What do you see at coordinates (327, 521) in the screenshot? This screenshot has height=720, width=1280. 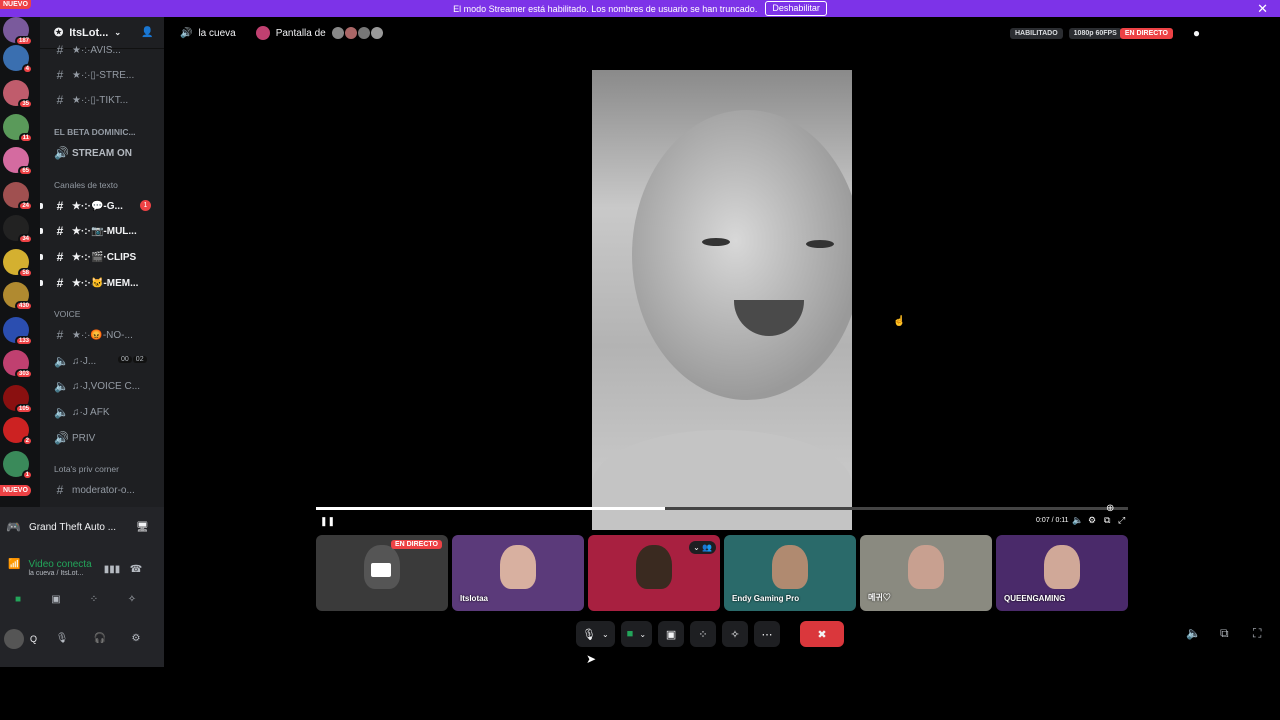 I see `pause-icon: ❚❚` at bounding box center [327, 521].